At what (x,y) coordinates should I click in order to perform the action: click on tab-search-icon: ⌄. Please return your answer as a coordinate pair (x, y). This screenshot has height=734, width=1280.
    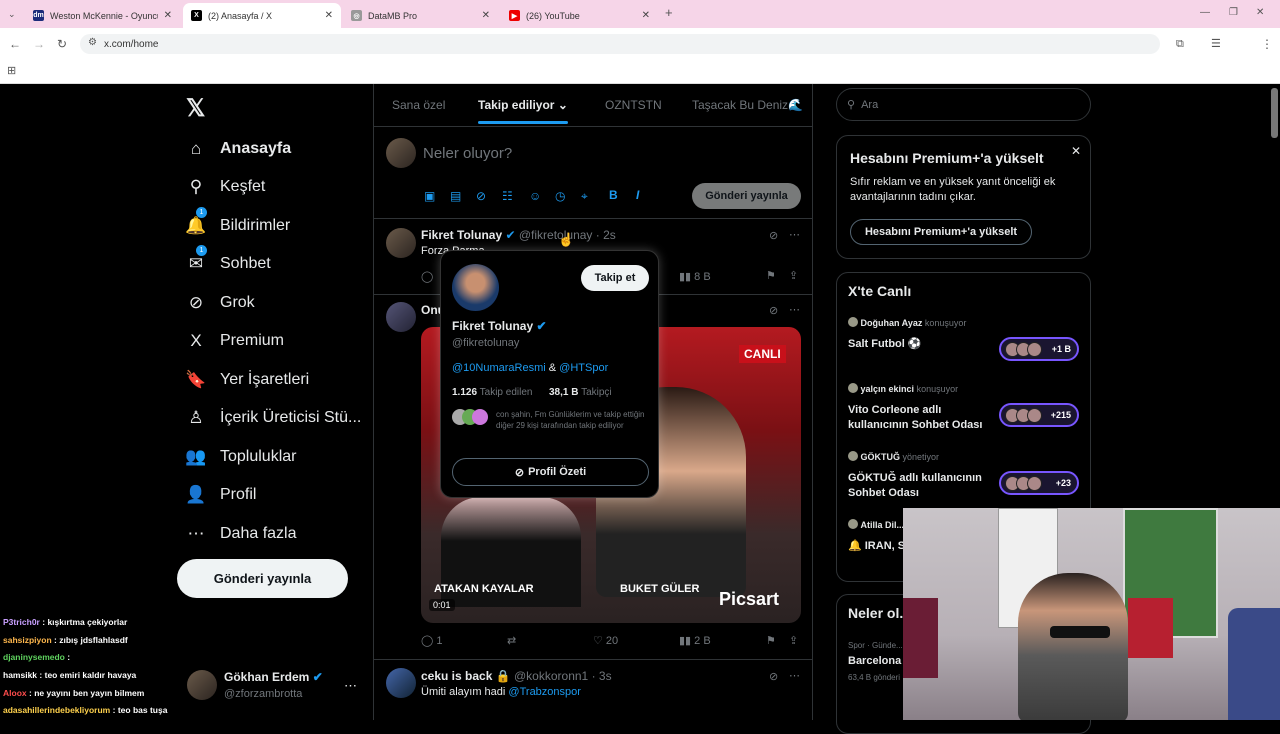
    Looking at the image, I should click on (12, 14).